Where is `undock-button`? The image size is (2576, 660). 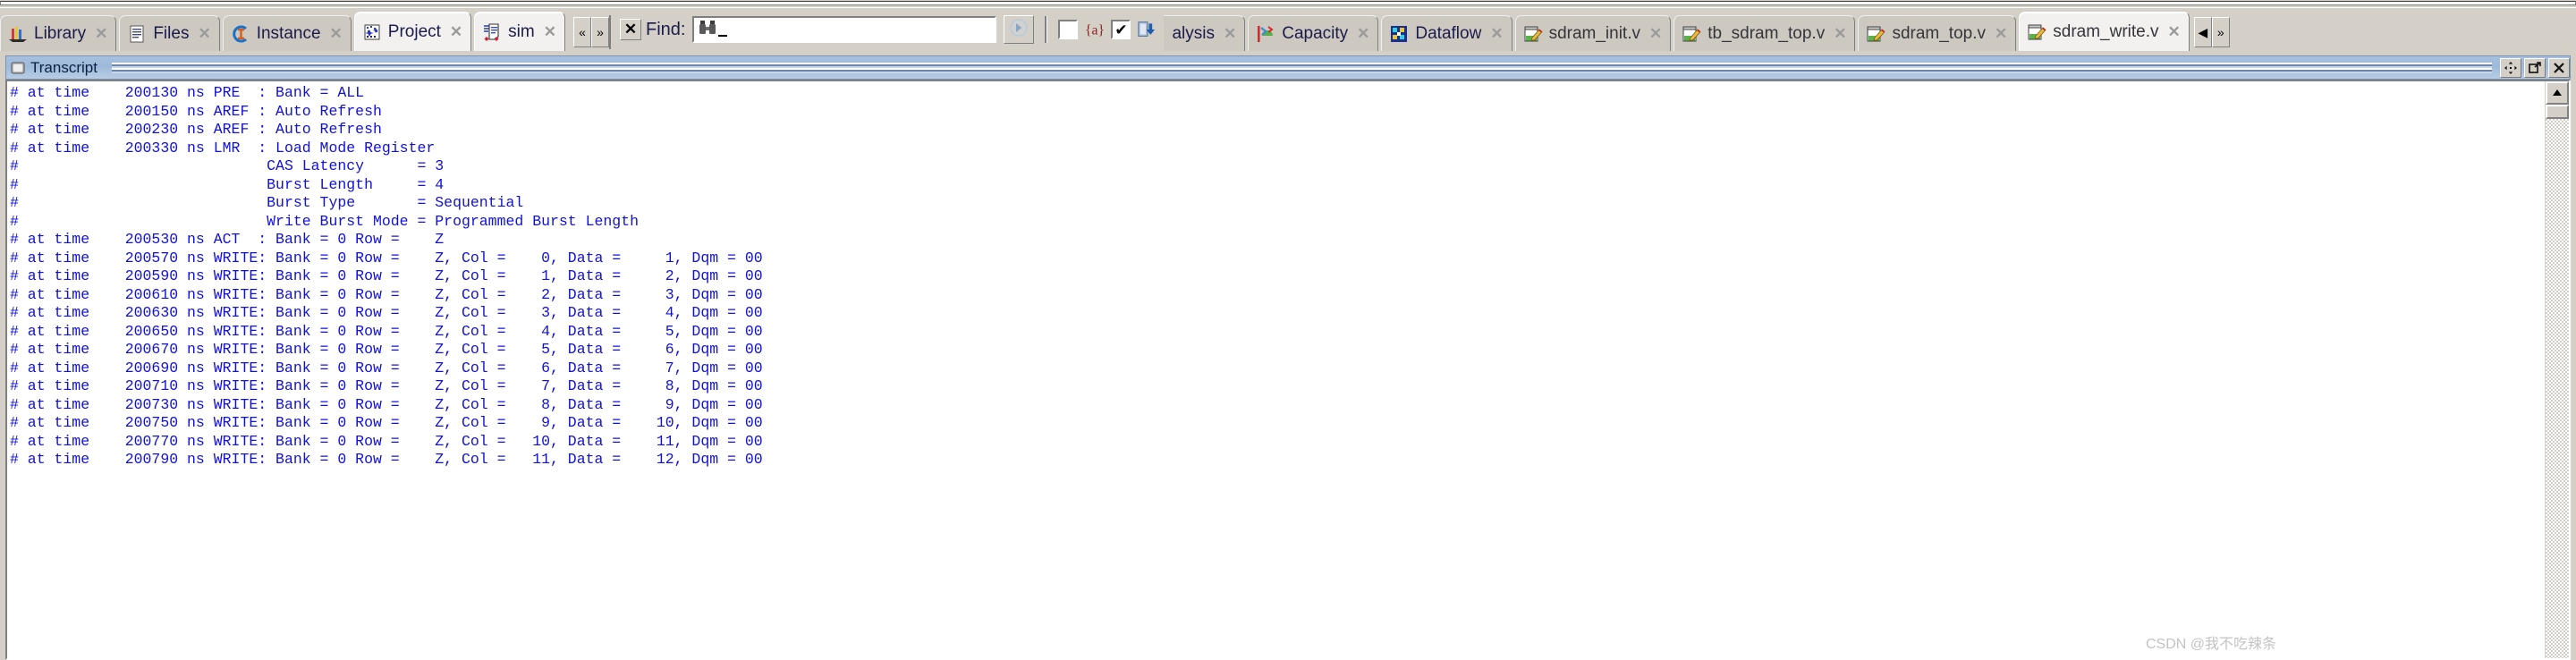 undock-button is located at coordinates (2510, 67).